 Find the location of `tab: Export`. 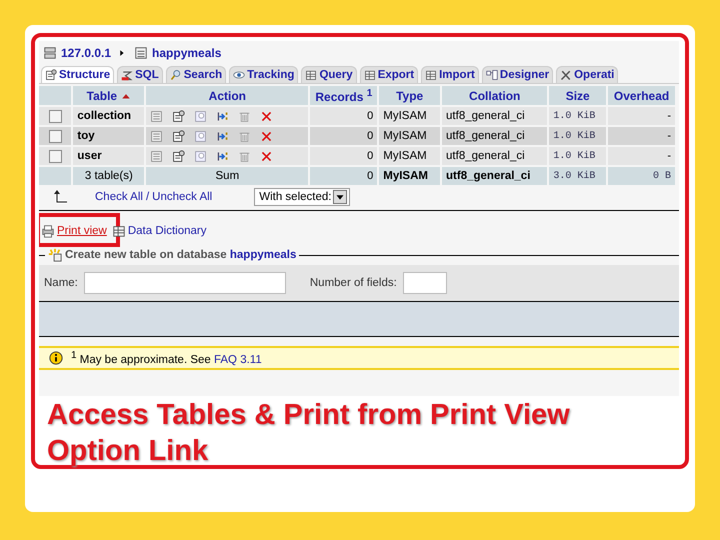

tab: Export is located at coordinates (389, 74).